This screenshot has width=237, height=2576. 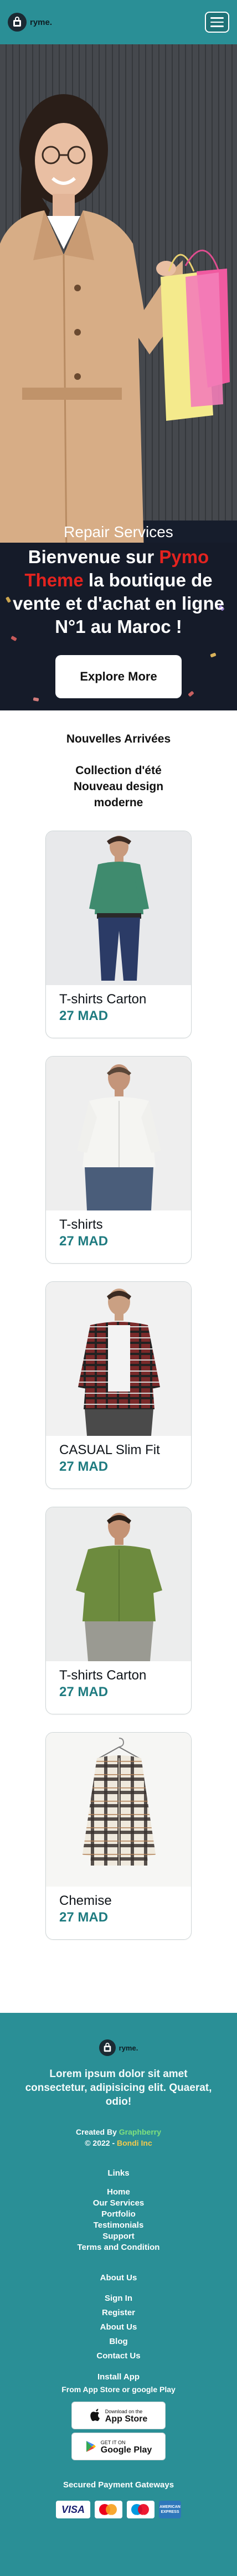 I want to click on hero-subtitle: Repair Services, so click(x=118, y=531).